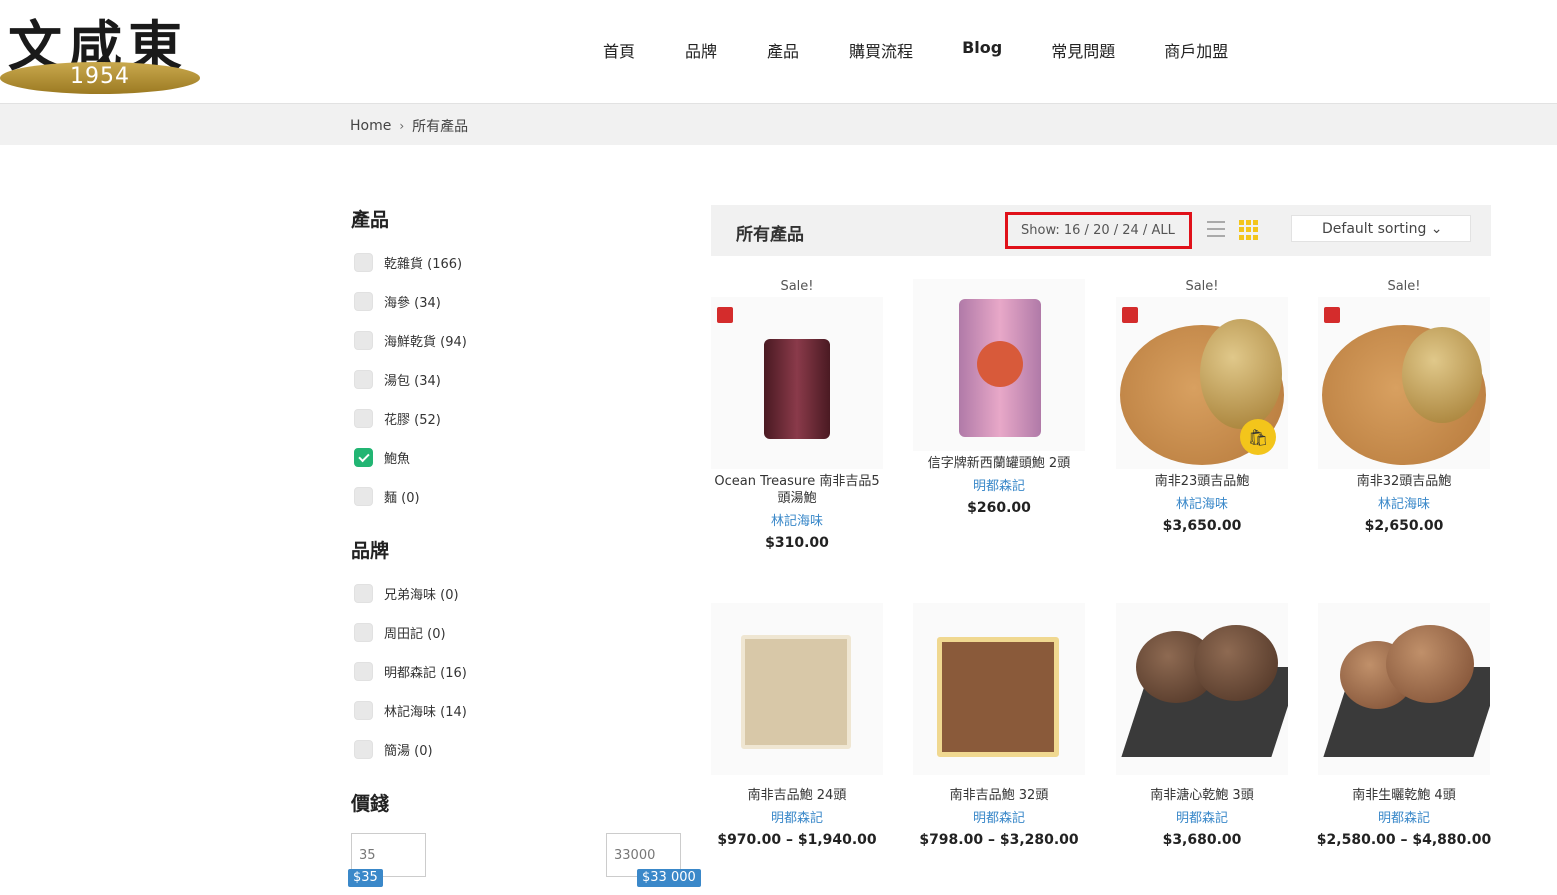 Image resolution: width=1557 pixels, height=895 pixels. Describe the element at coordinates (370, 126) in the screenshot. I see `breadcrumb-home: Home` at that location.